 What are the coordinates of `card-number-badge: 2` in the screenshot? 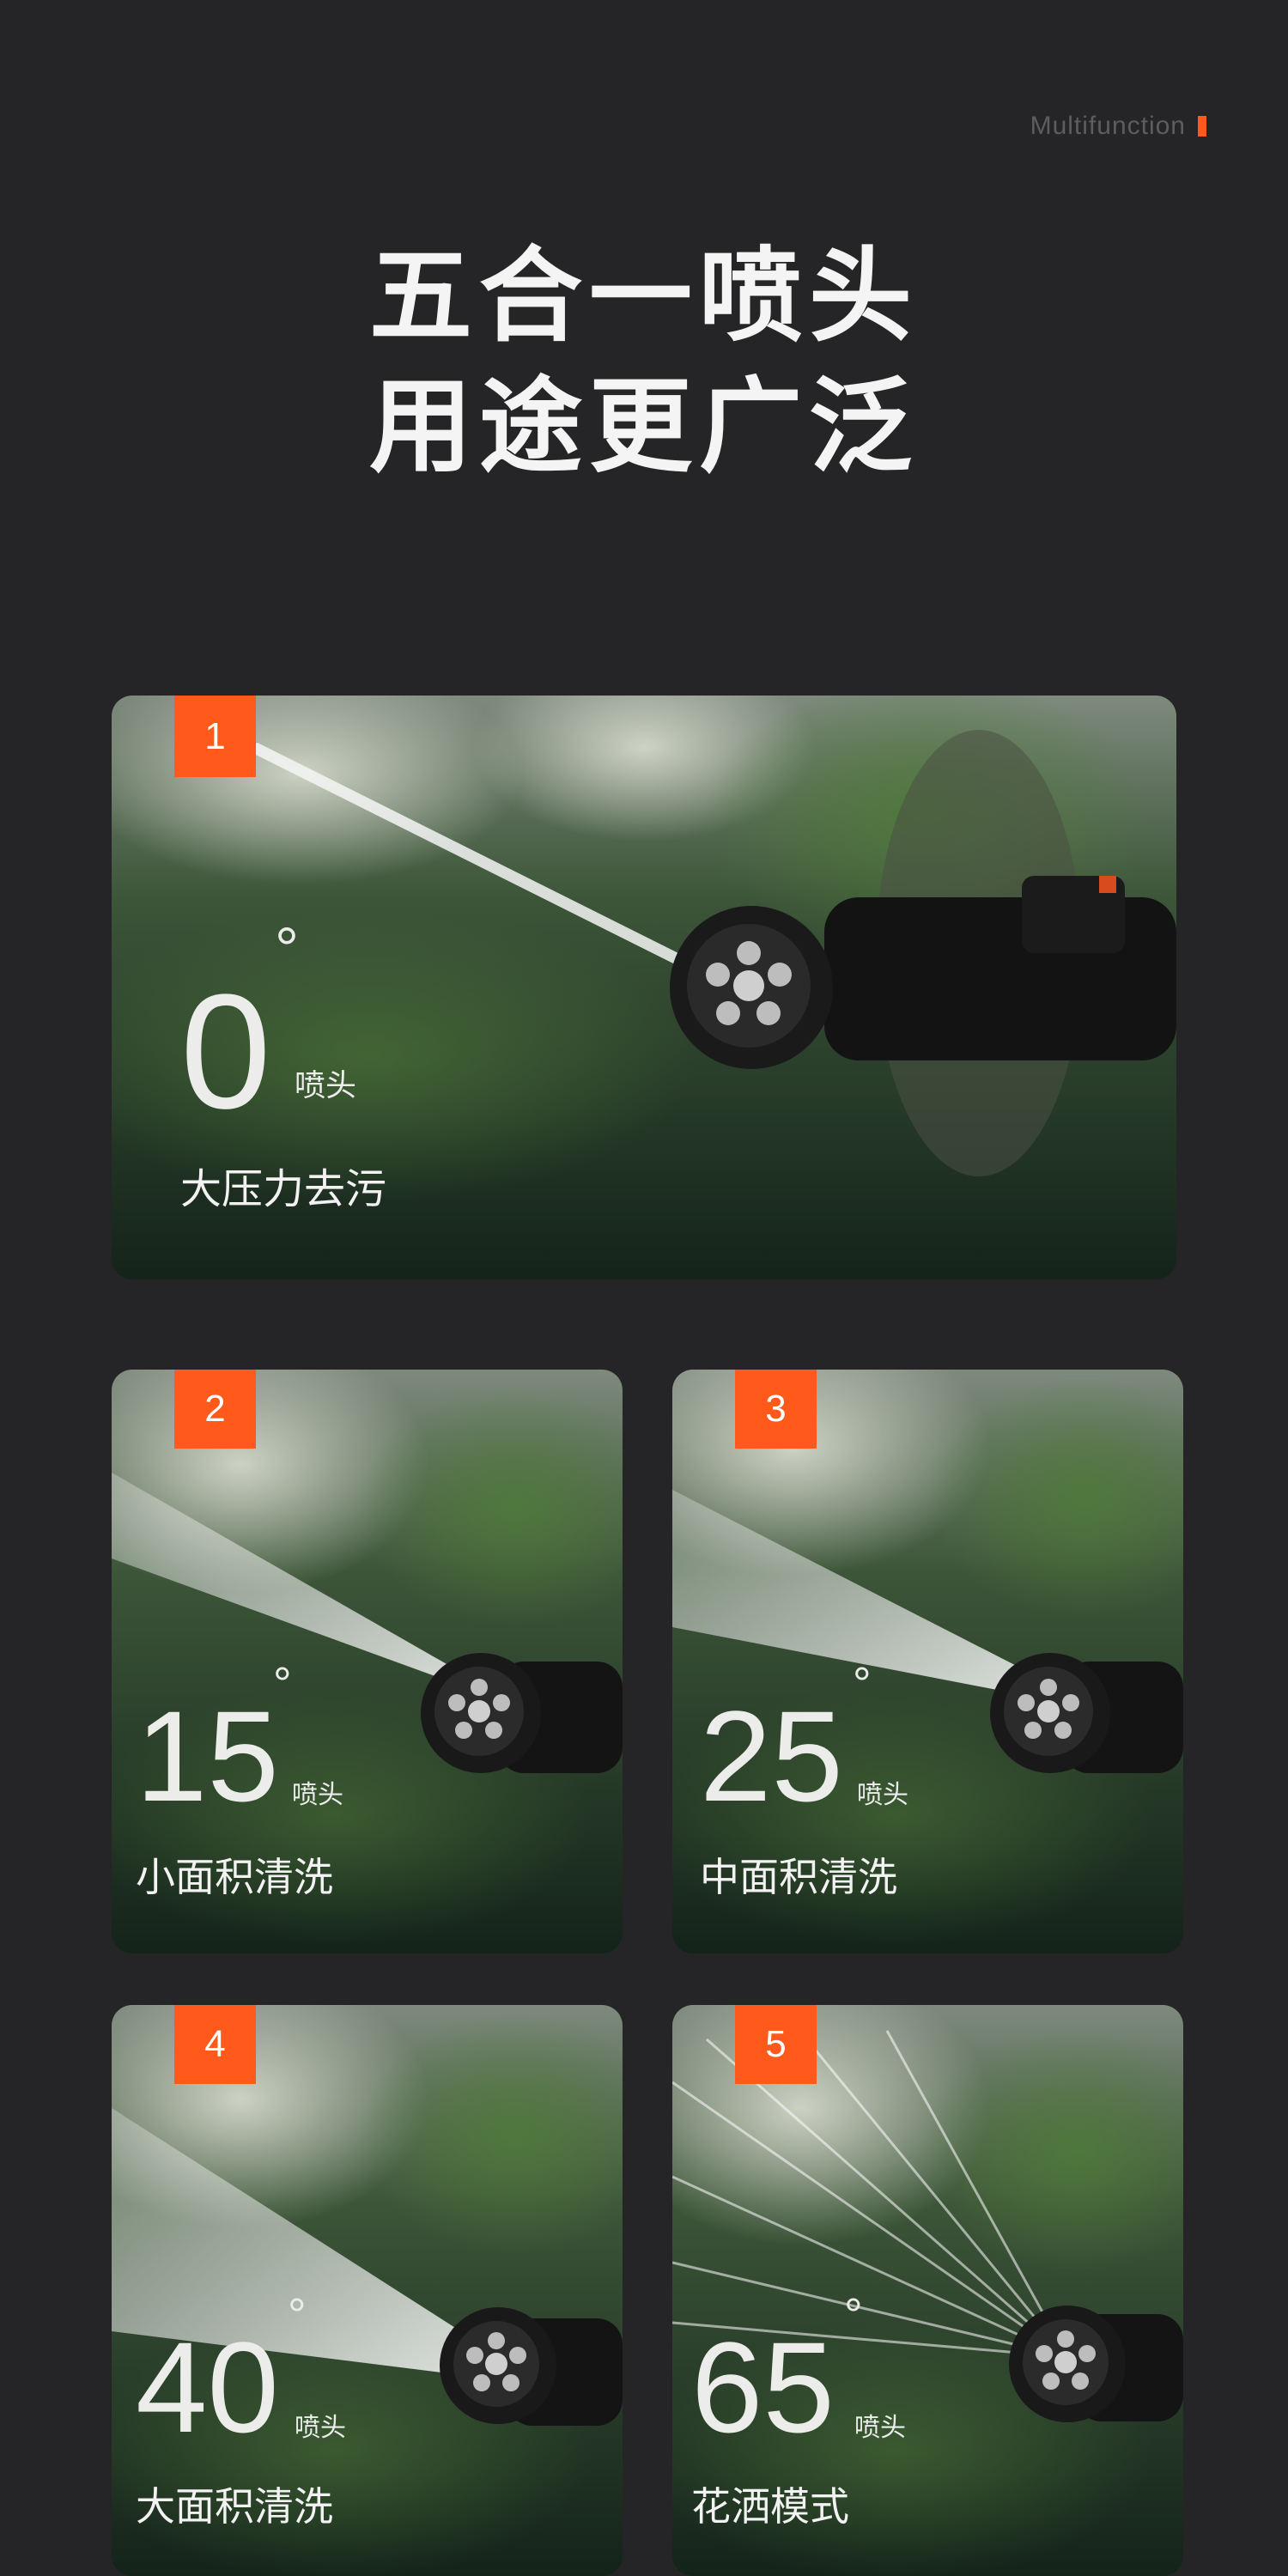 It's located at (215, 1409).